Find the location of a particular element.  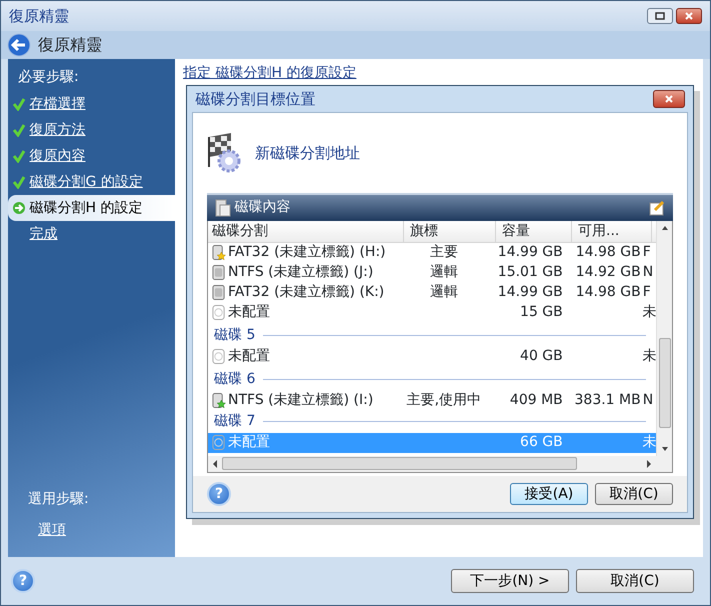

step-link: 存檔選擇 is located at coordinates (58, 104).